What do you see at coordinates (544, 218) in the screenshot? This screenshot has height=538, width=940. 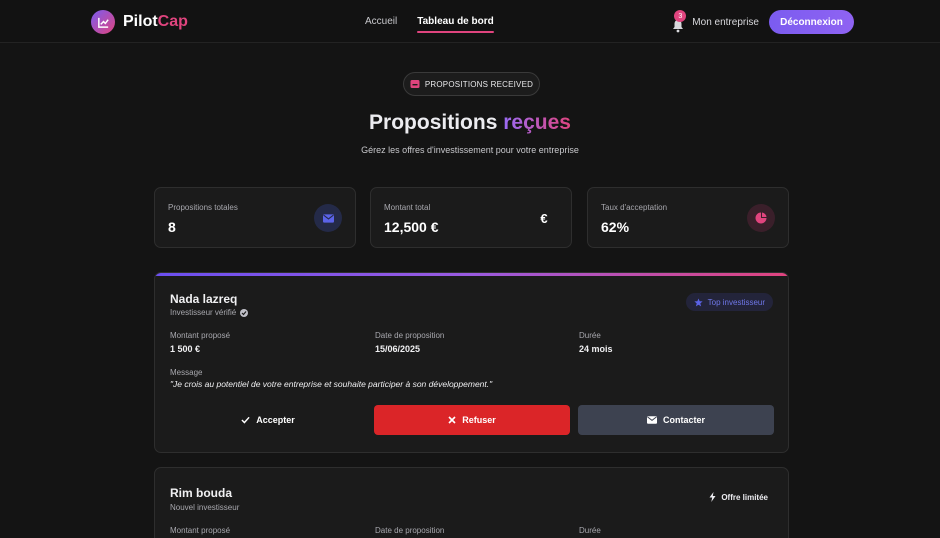 I see `euro-icon: €` at bounding box center [544, 218].